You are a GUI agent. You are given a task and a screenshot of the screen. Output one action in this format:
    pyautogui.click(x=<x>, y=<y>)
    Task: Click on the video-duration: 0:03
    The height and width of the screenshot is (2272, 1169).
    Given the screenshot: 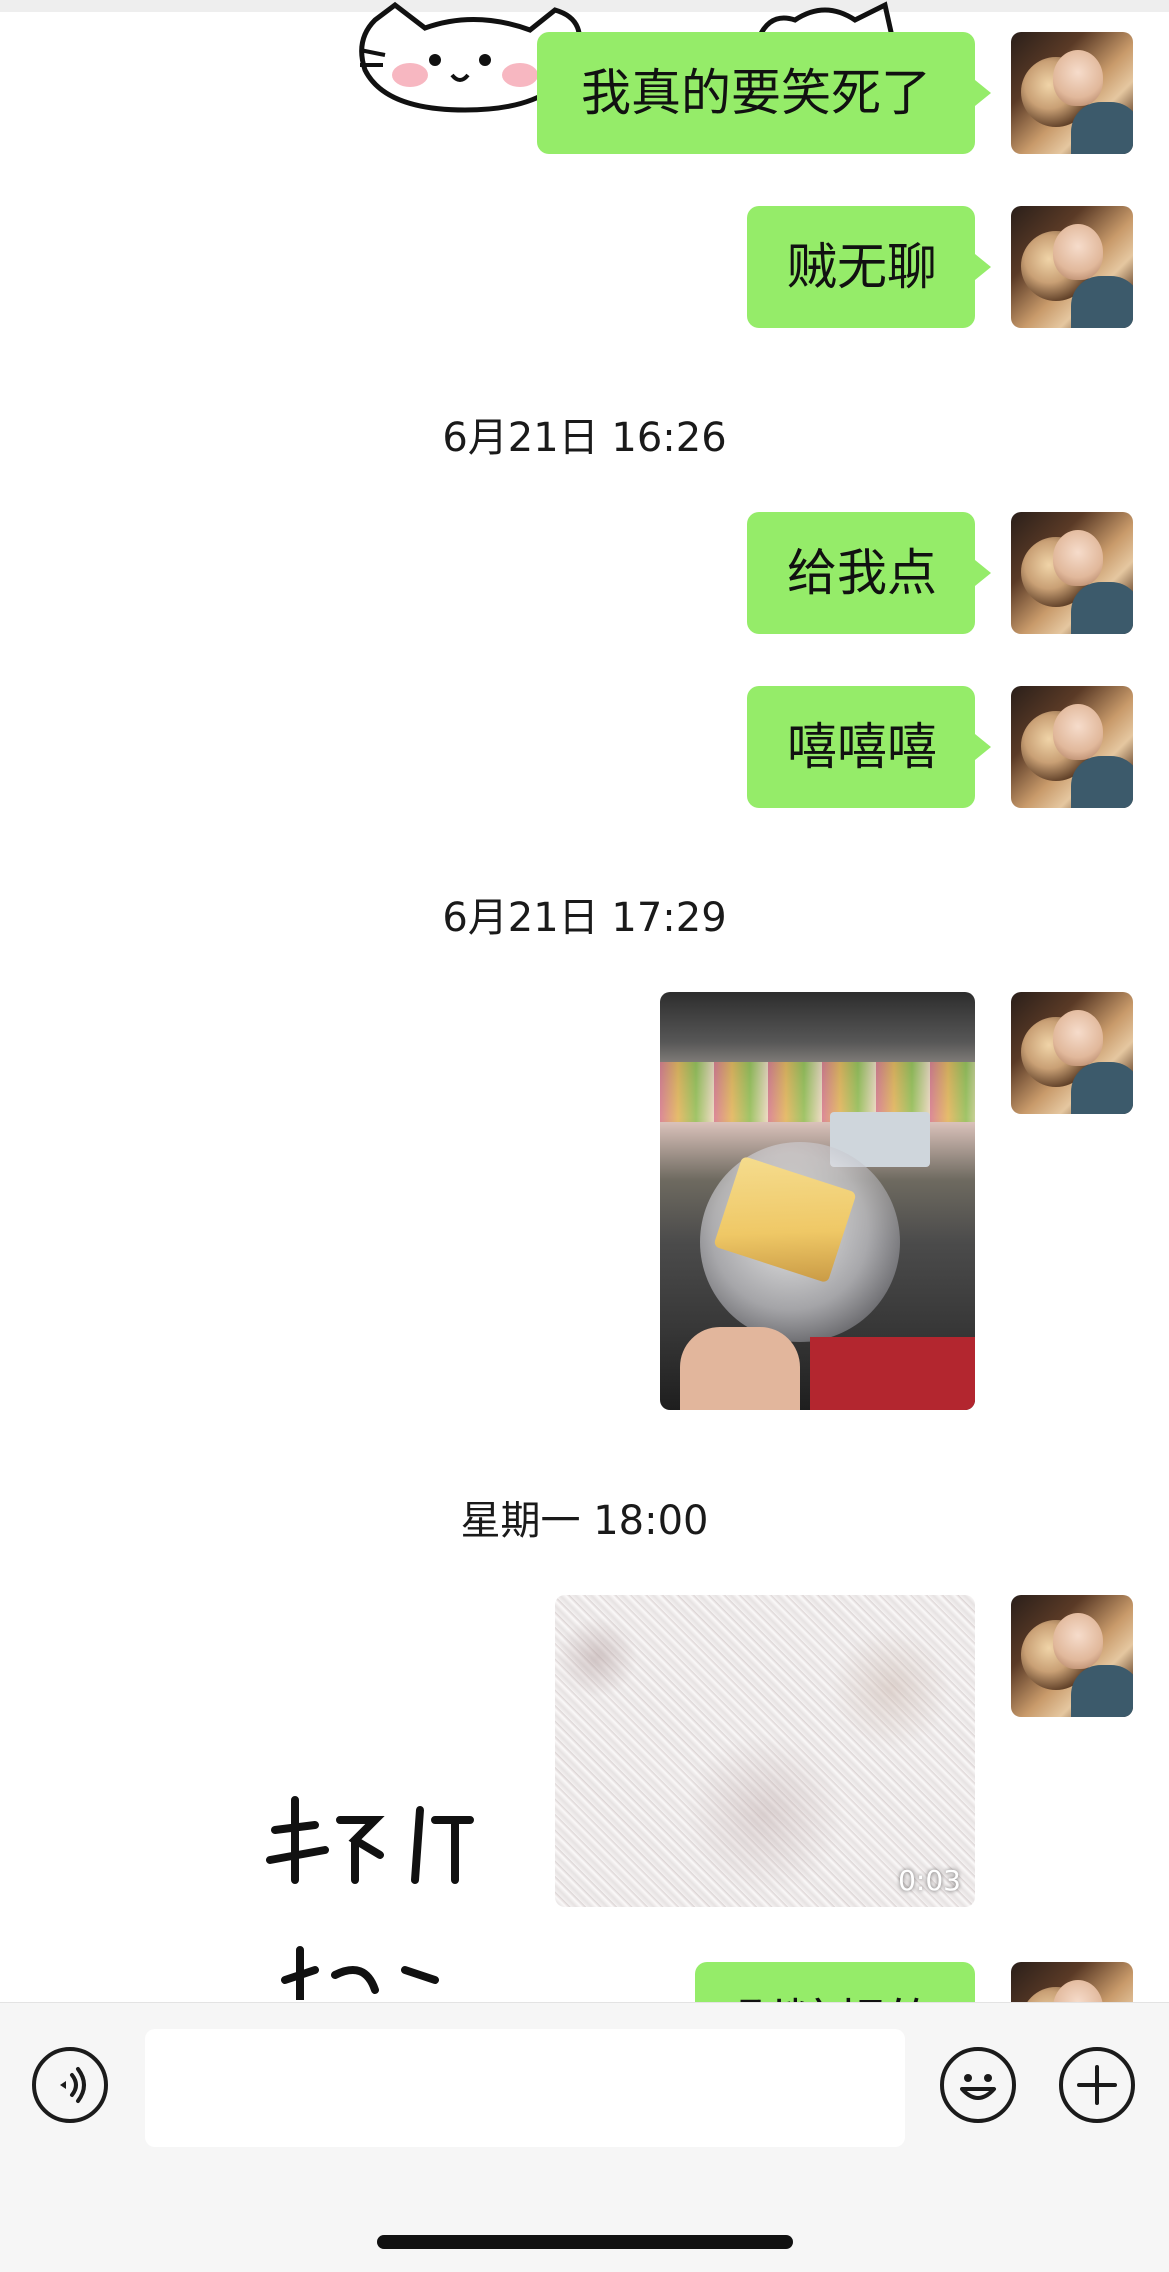 What is the action you would take?
    pyautogui.click(x=929, y=1880)
    